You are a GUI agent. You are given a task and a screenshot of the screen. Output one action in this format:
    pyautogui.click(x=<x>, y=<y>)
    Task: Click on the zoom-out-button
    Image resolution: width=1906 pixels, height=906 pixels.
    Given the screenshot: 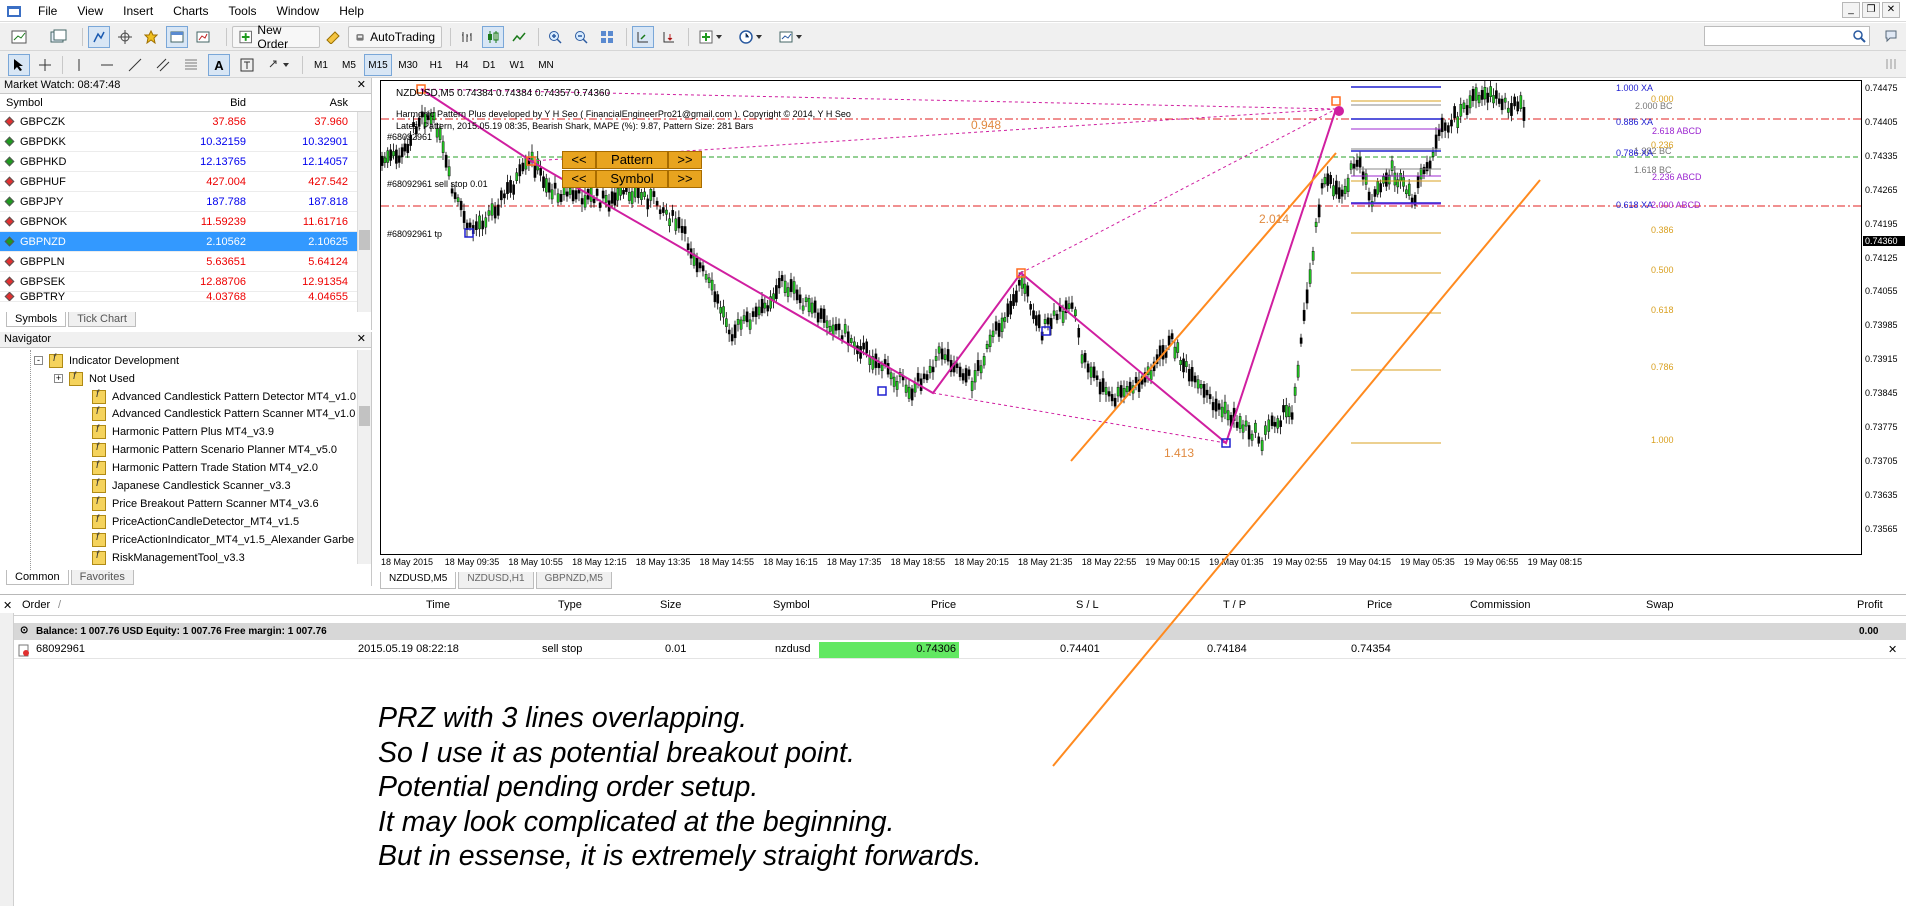 What is the action you would take?
    pyautogui.click(x=581, y=37)
    